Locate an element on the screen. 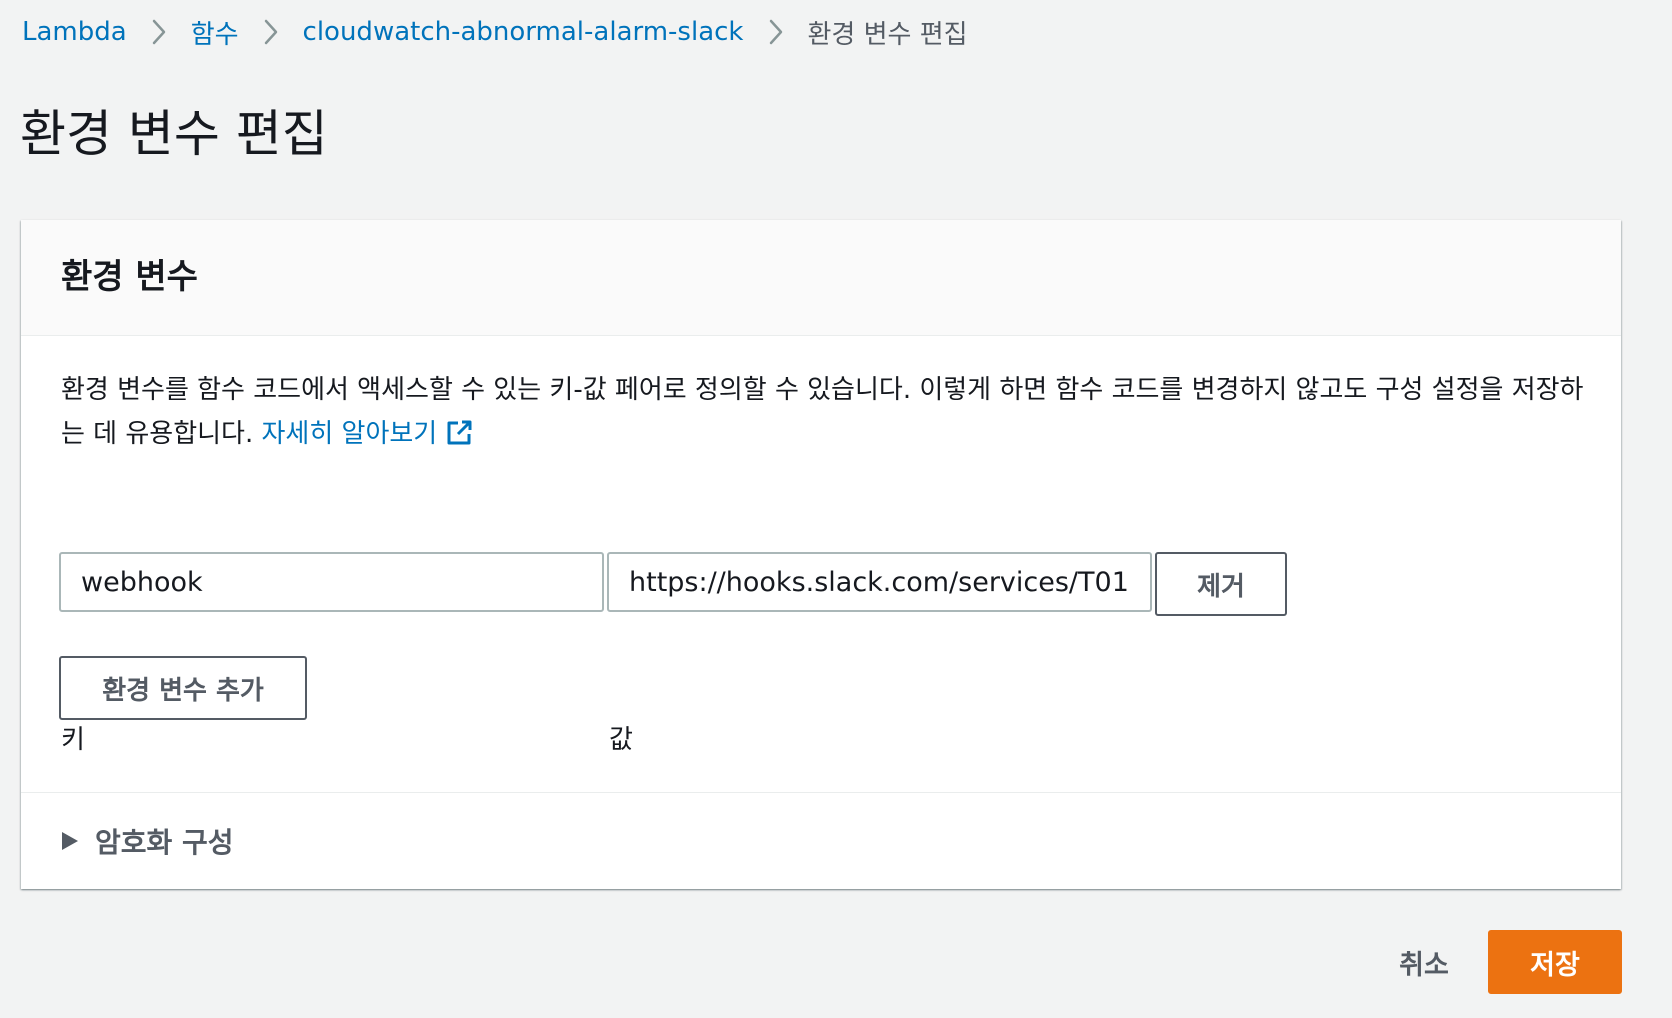  encryption-config-expander: 암호화 구성 is located at coordinates (147, 841).